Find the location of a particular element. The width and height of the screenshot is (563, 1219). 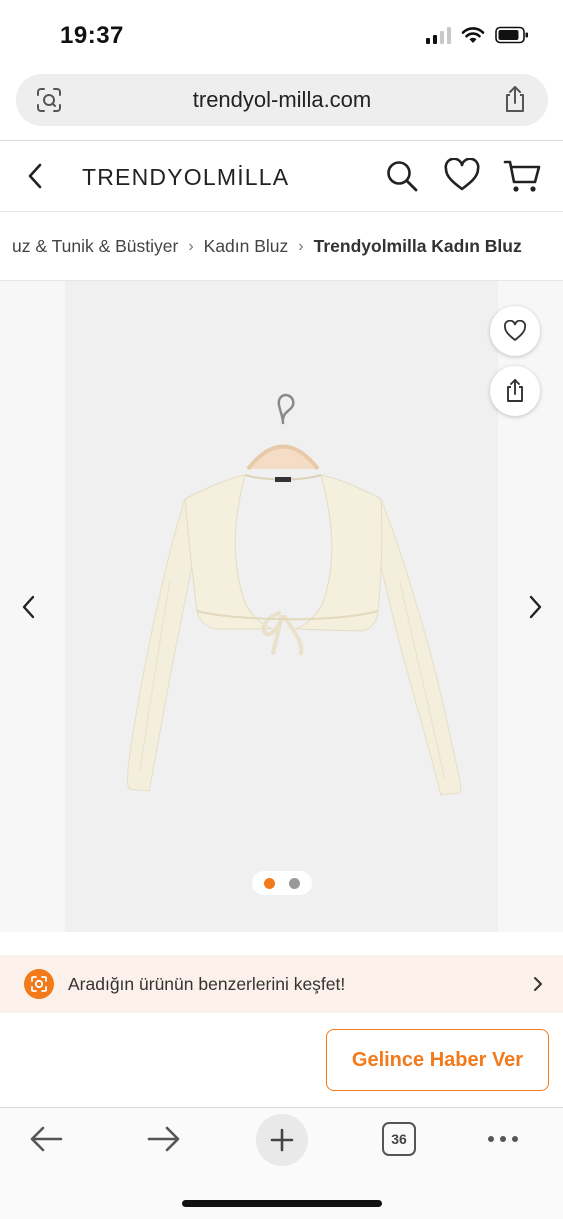

tabs-button: 36 is located at coordinates (399, 1139).